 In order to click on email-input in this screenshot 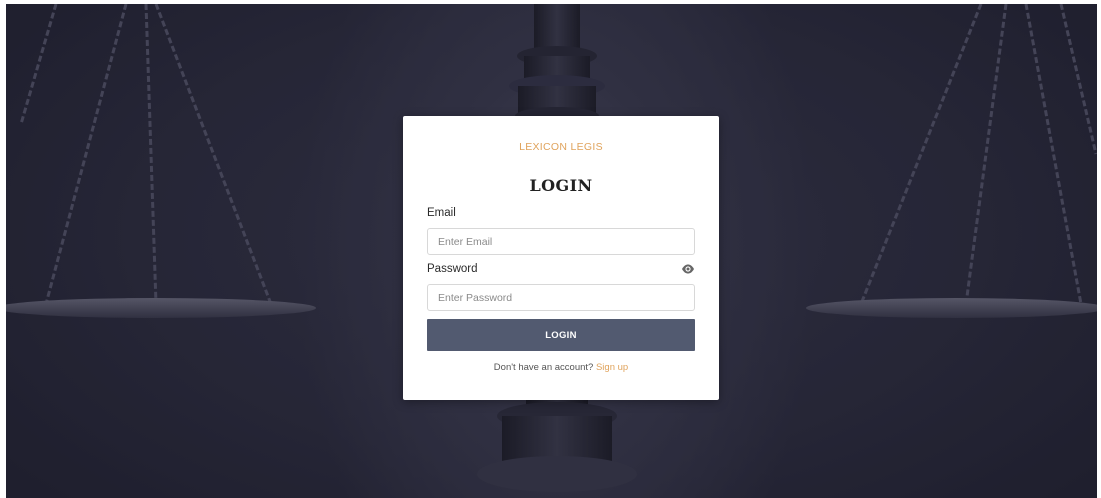, I will do `click(561, 241)`.